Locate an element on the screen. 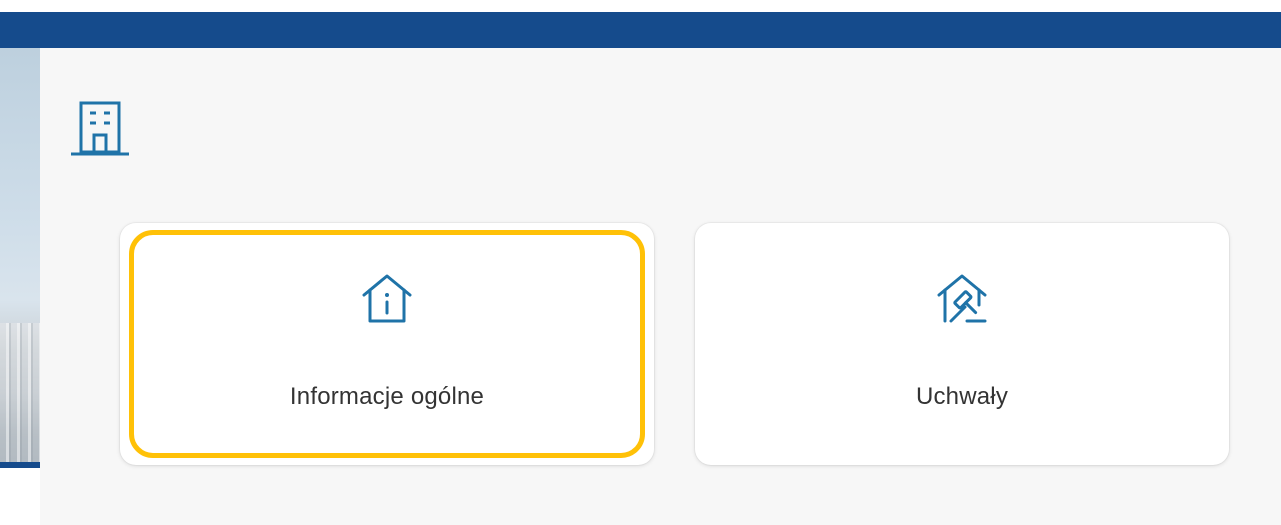 This screenshot has height=525, width=1281. building-photo is located at coordinates (20, 393).